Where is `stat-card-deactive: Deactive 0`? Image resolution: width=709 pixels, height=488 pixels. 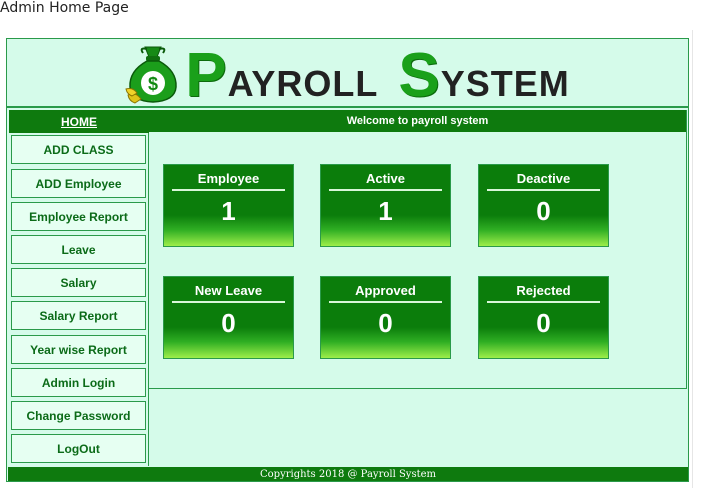 stat-card-deactive: Deactive 0 is located at coordinates (543, 205).